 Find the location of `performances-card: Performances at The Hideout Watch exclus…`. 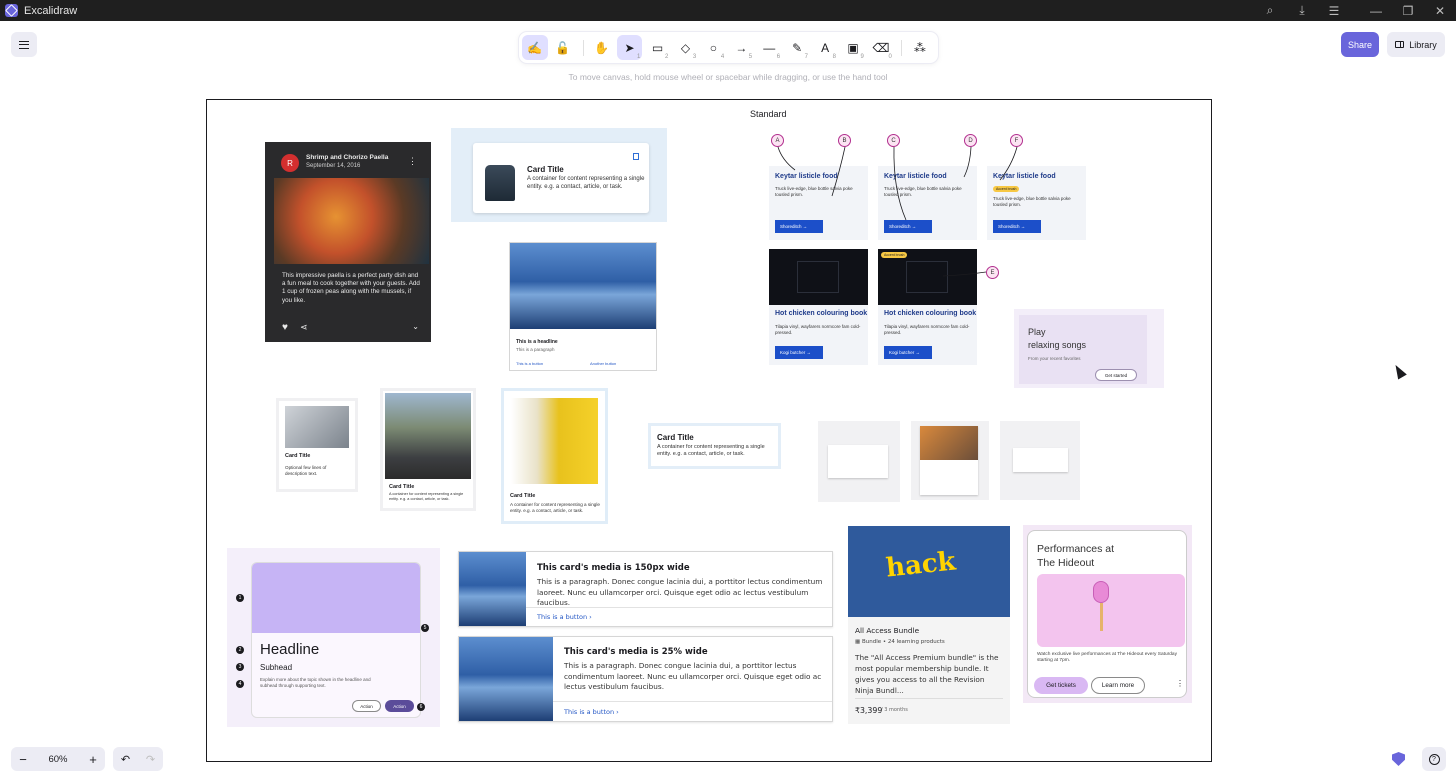

performances-card: Performances at The Hideout Watch exclus… is located at coordinates (1107, 614).